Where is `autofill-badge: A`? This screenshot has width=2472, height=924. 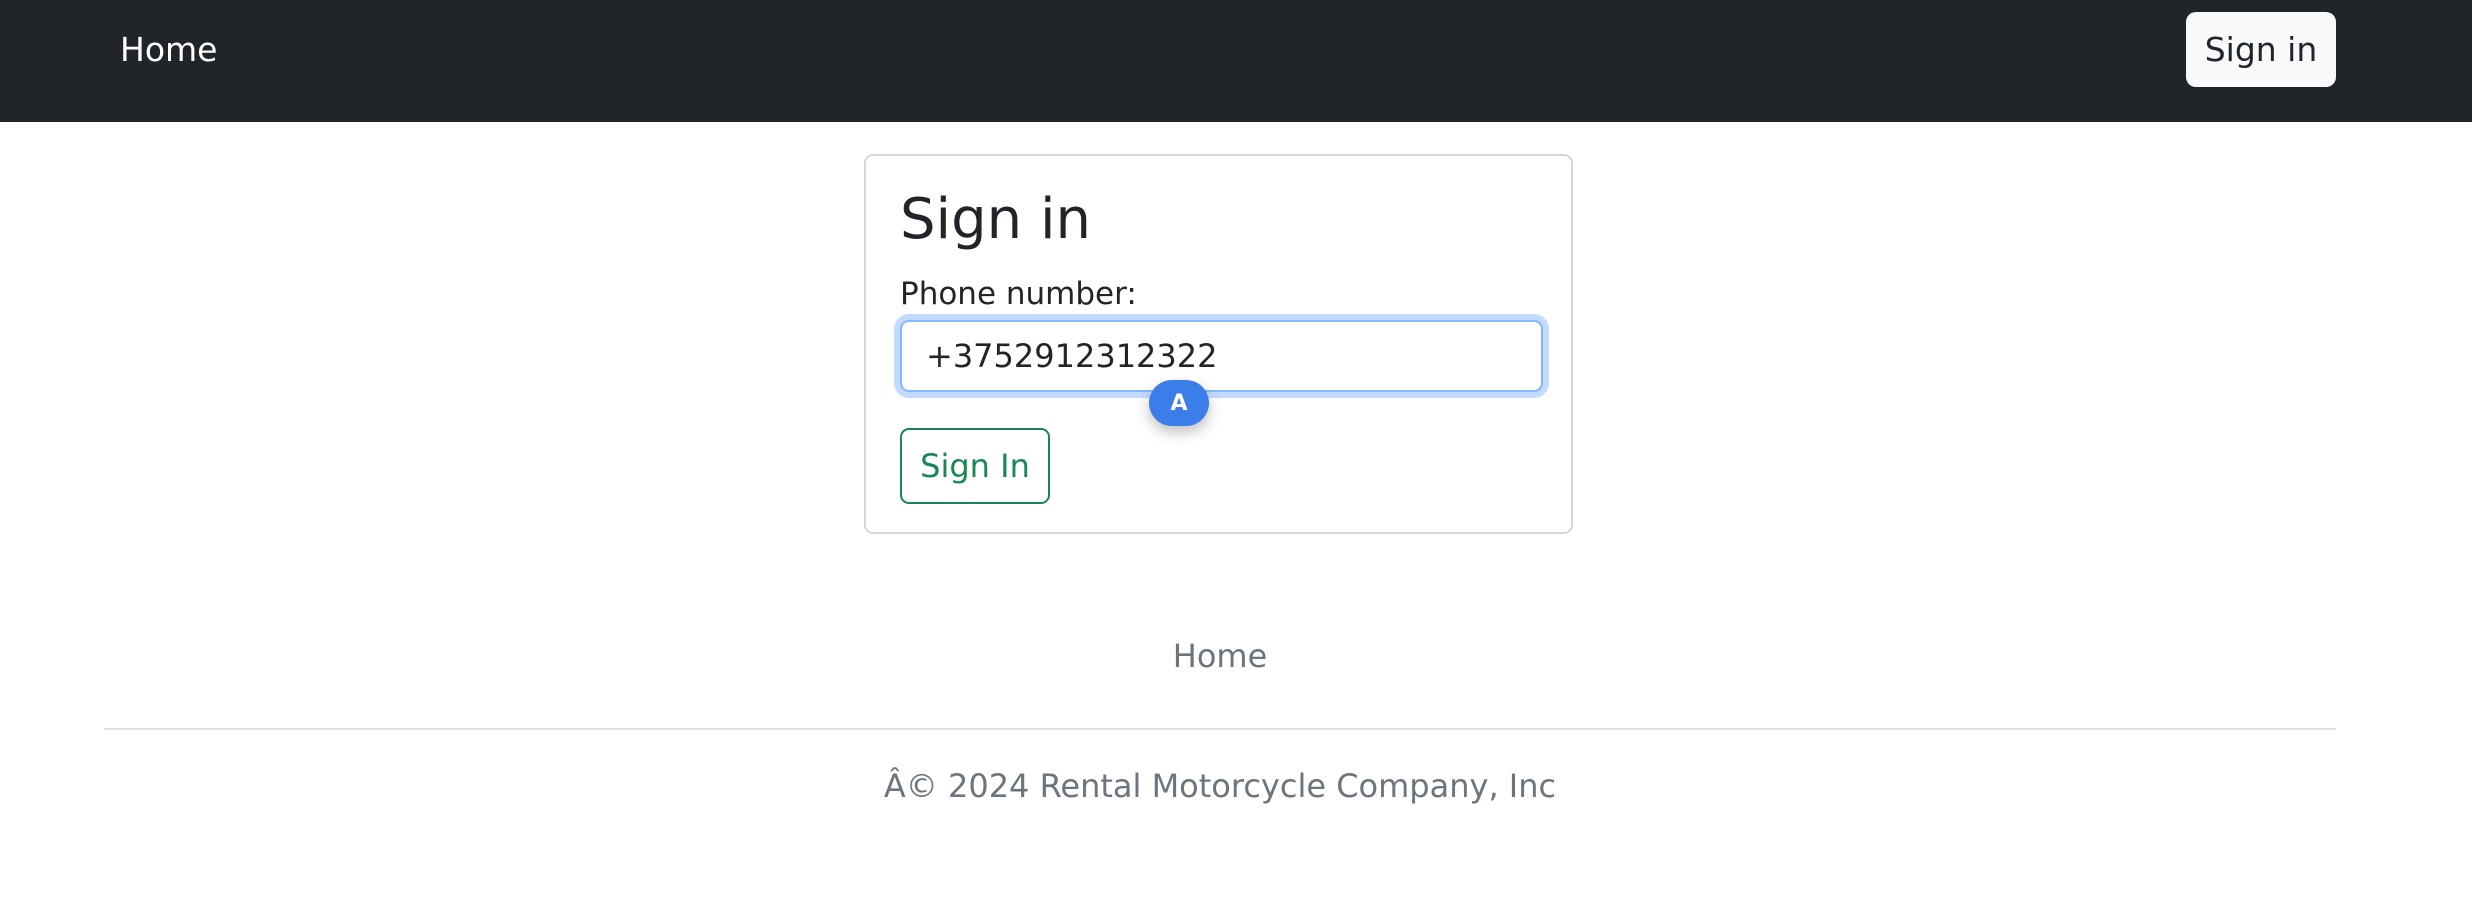
autofill-badge: A is located at coordinates (1179, 403).